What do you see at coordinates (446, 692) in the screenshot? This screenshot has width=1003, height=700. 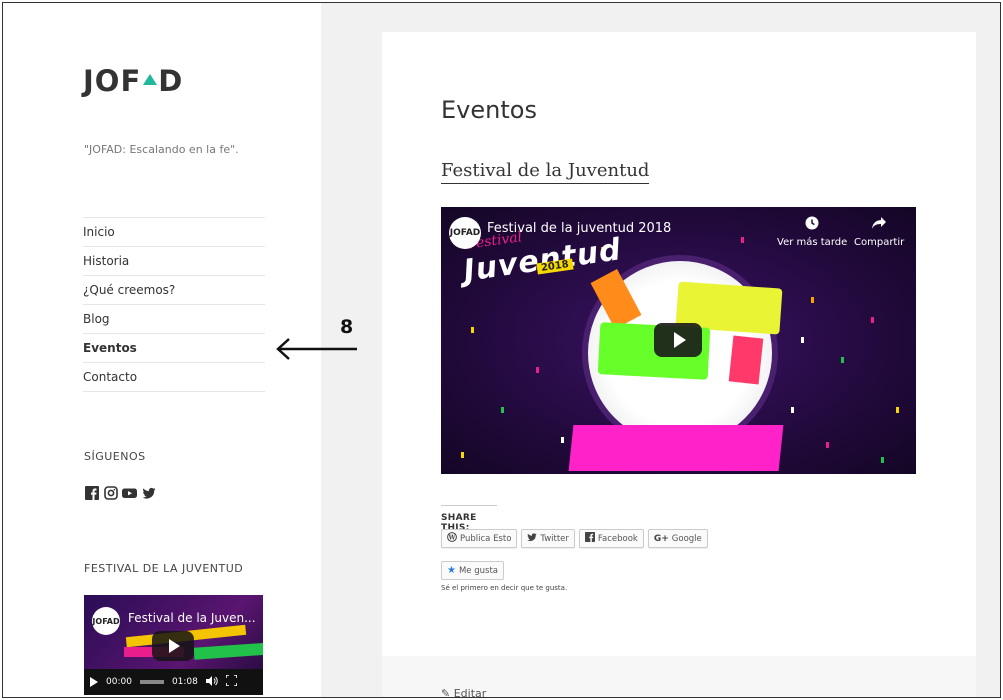 I see `pencil-icon: ✎` at bounding box center [446, 692].